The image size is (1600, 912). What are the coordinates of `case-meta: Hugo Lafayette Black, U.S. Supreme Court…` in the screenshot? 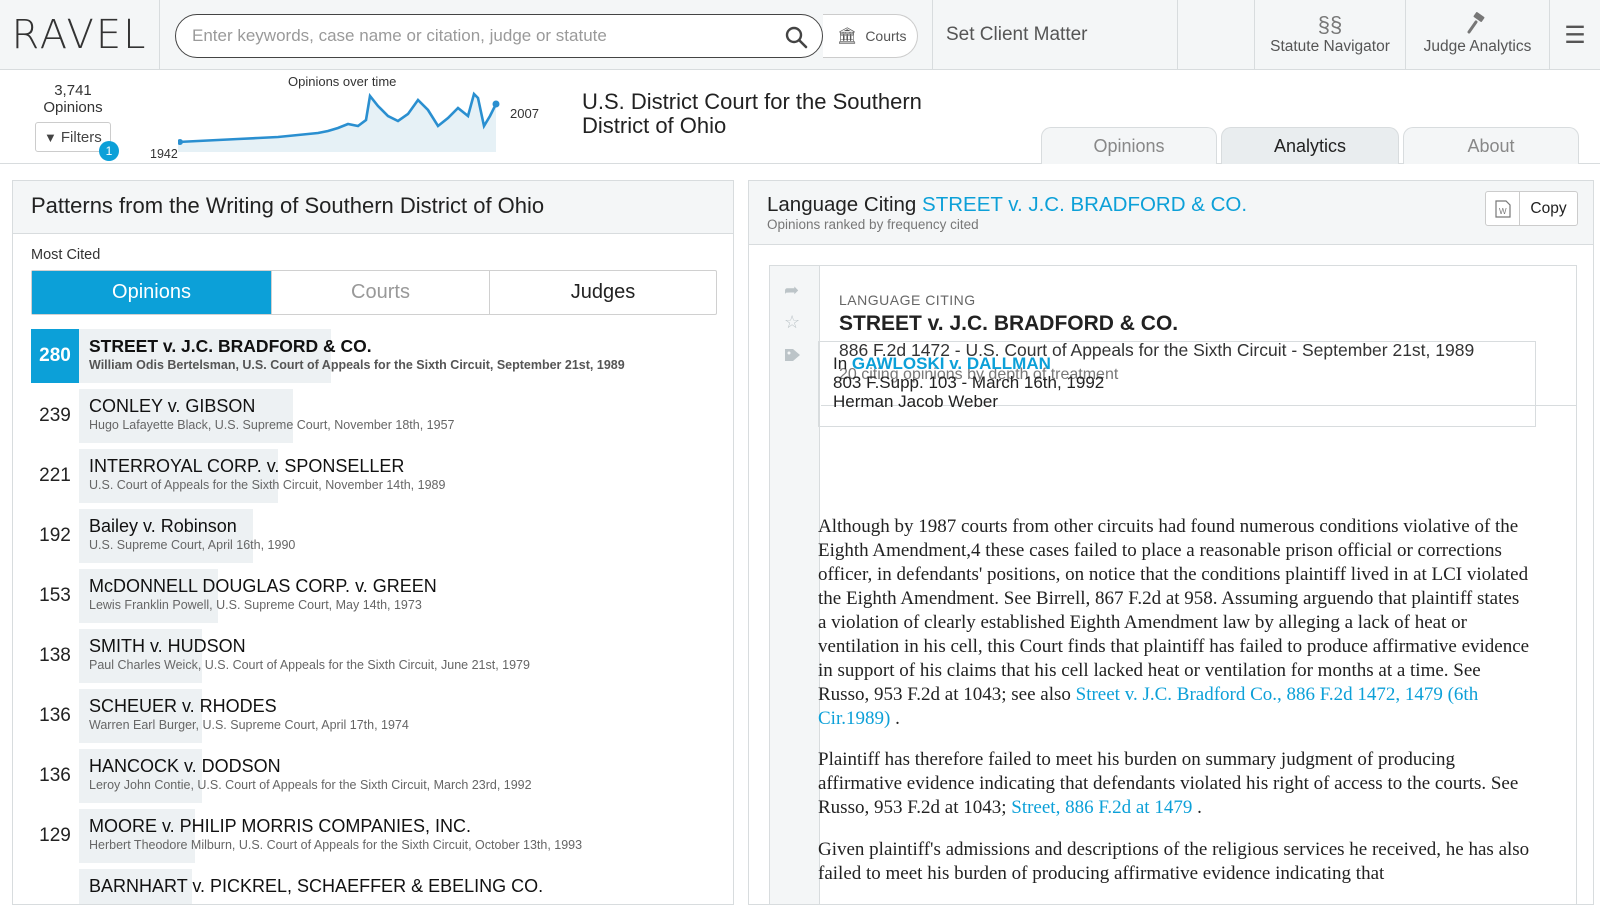 It's located at (272, 425).